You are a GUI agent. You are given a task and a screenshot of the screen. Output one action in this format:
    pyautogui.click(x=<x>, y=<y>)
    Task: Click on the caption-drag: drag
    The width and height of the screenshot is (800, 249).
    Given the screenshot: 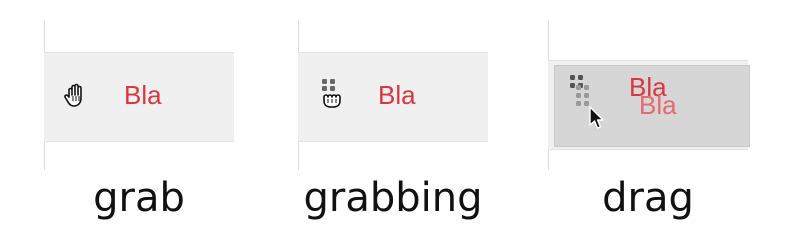 What is the action you would take?
    pyautogui.click(x=648, y=198)
    